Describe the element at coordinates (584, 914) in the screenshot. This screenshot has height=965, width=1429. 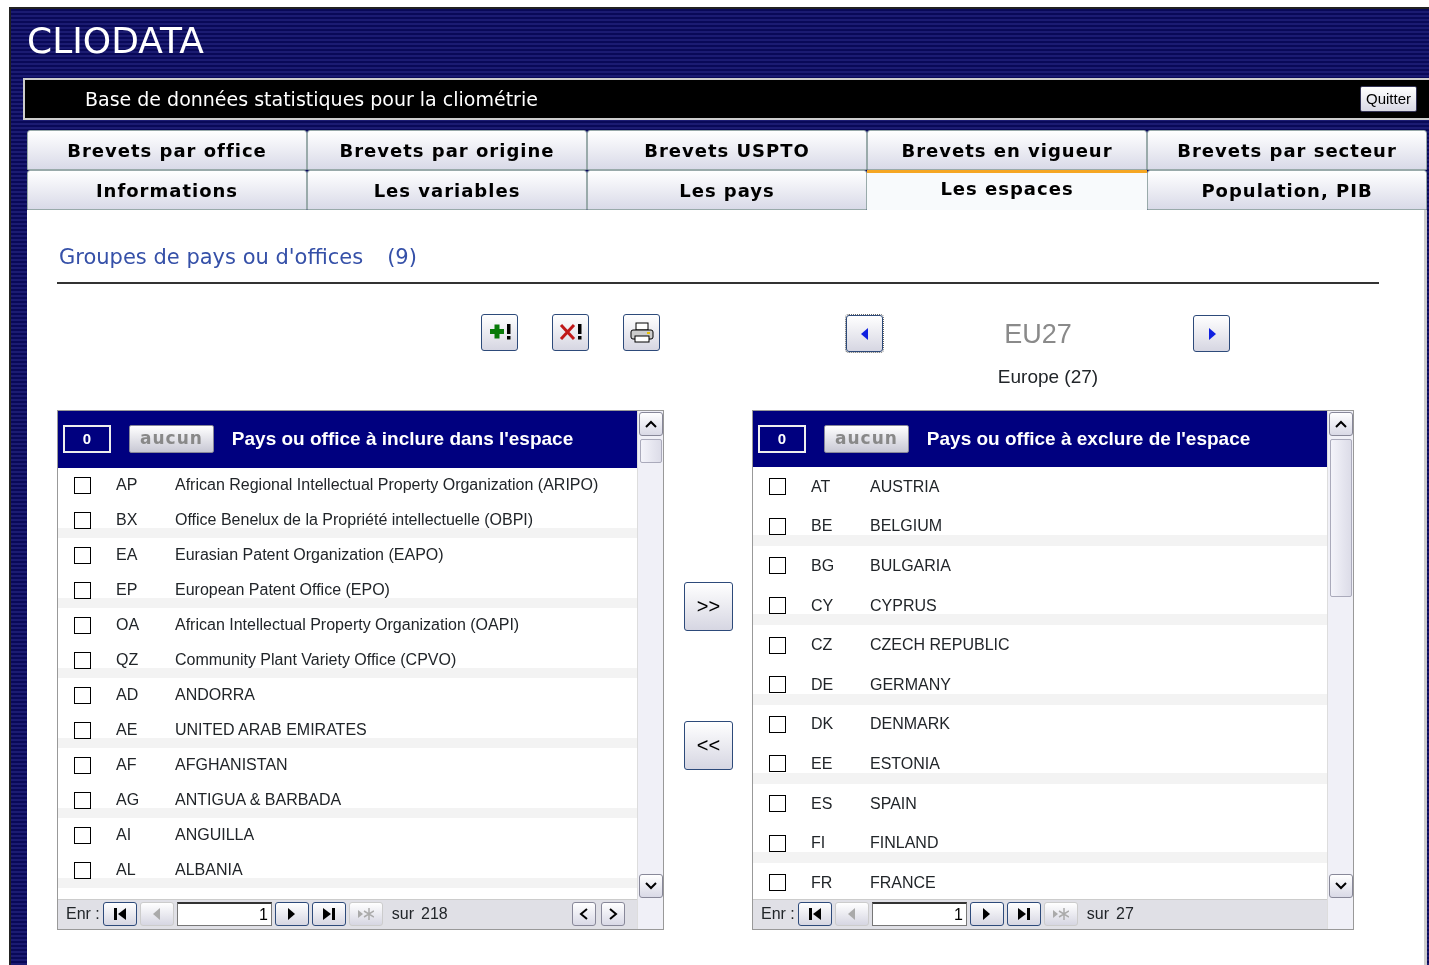
I see `scroll-left-button` at that location.